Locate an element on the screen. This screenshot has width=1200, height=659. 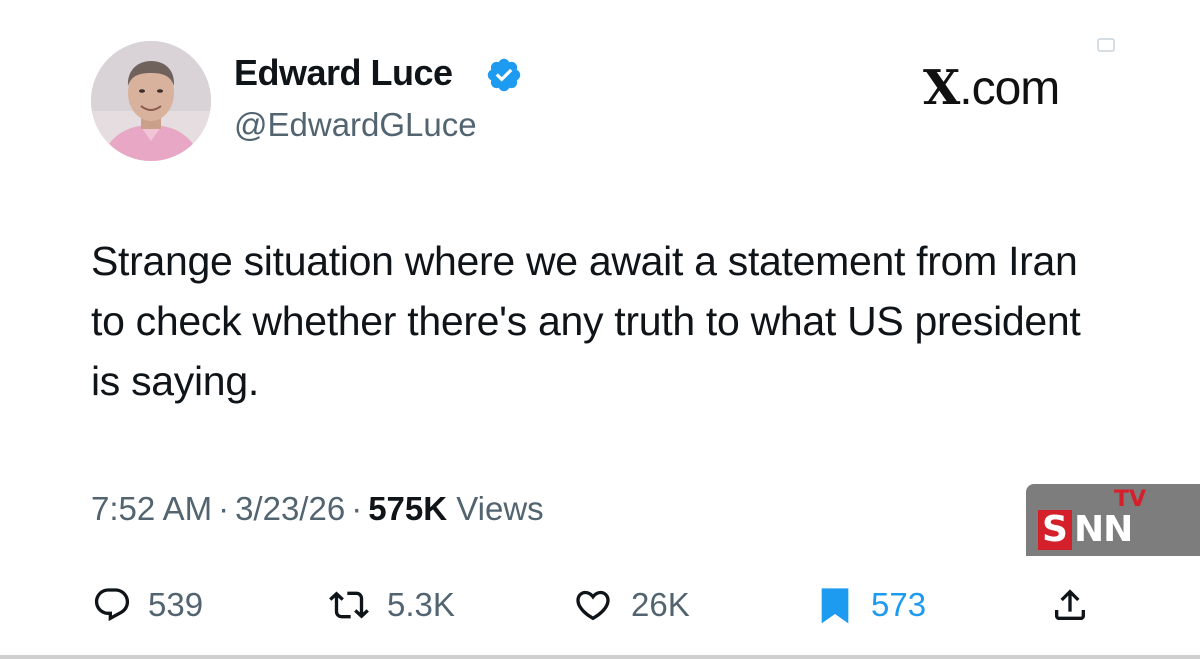
snn-tv-watermark: S NN TV is located at coordinates (1113, 520).